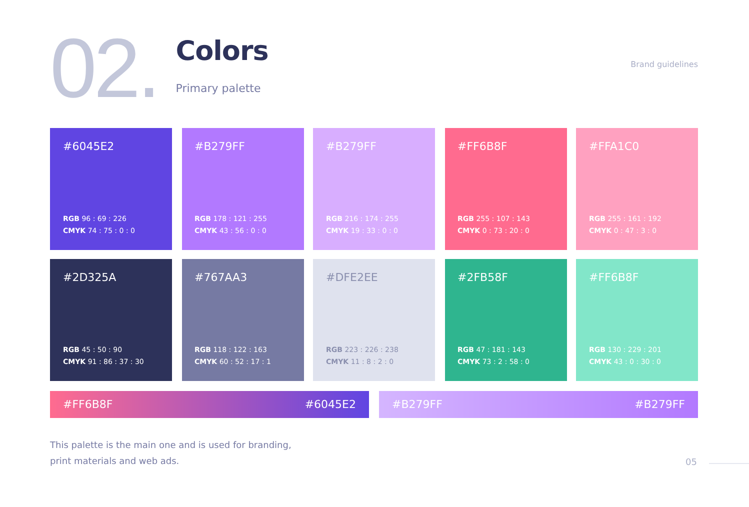 This screenshot has height=507, width=749. Describe the element at coordinates (614, 146) in the screenshot. I see `hex-code: #FFA1C0` at that location.